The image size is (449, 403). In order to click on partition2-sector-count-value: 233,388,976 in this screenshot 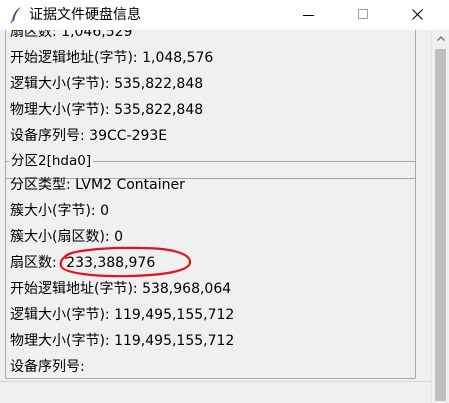, I will do `click(111, 263)`.